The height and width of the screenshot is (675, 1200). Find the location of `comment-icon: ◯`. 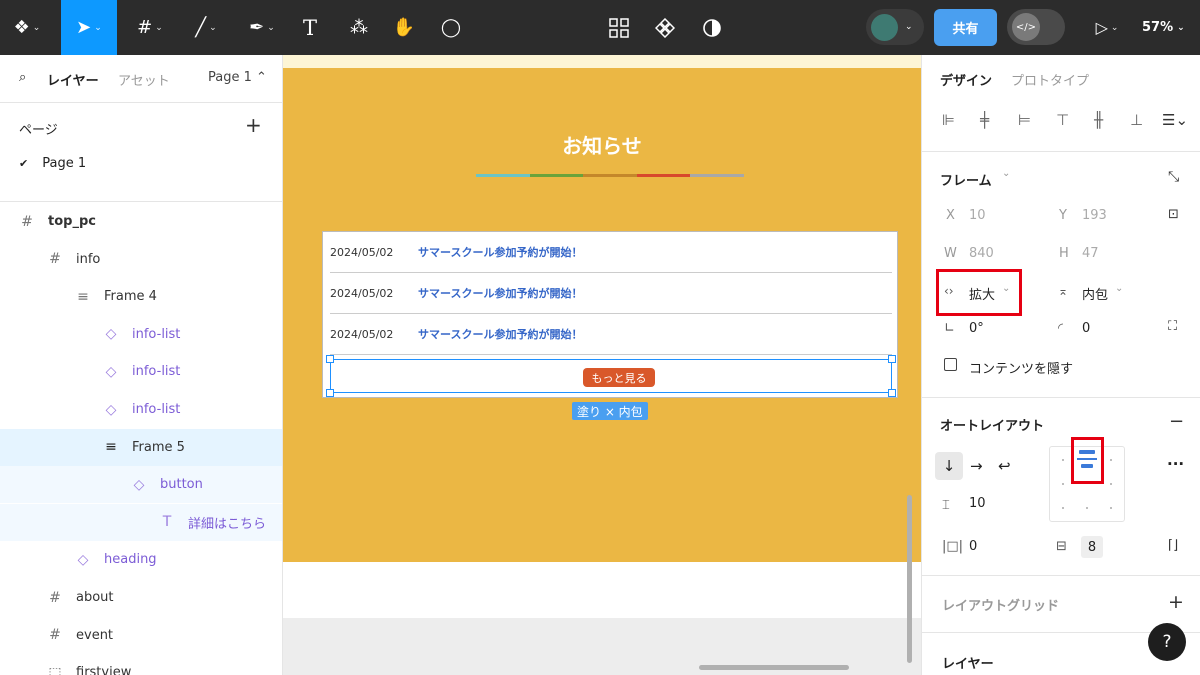

comment-icon: ◯ is located at coordinates (451, 27).